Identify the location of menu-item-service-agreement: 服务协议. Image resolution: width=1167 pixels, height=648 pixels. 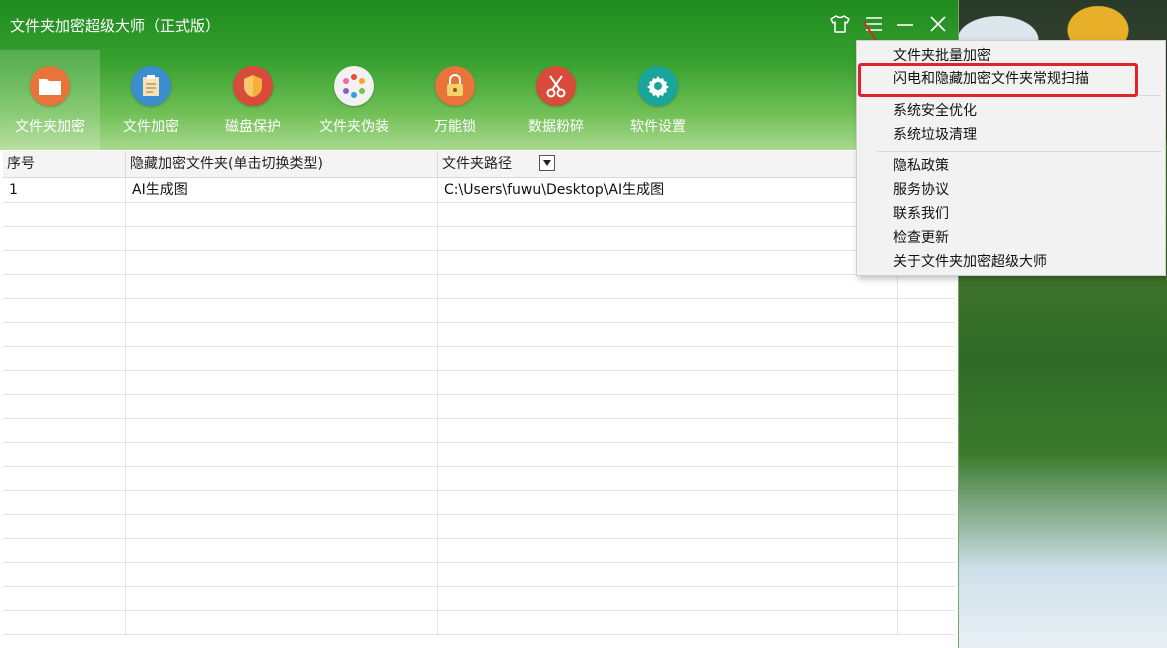
(1011, 190).